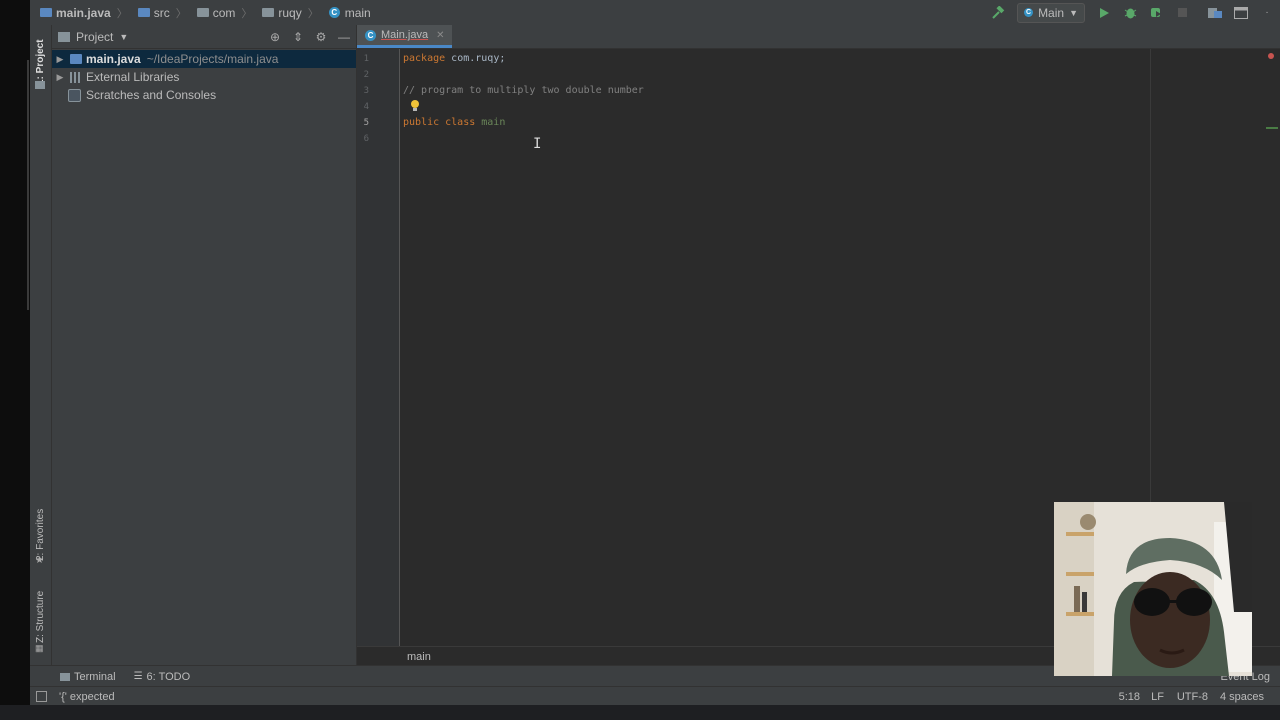  Describe the element at coordinates (275, 37) in the screenshot. I see `locate-target-icon: ⊕` at that location.